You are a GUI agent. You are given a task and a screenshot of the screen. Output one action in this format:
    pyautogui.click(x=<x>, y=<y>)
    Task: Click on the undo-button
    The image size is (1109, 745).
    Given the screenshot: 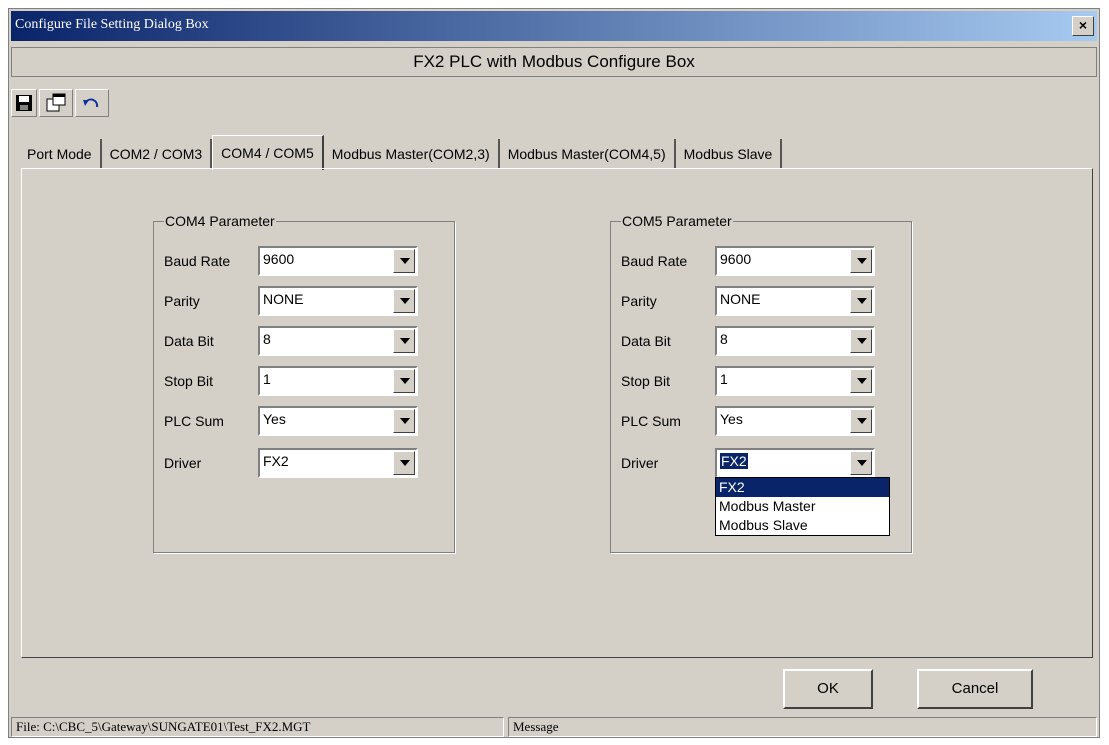 What is the action you would take?
    pyautogui.click(x=92, y=103)
    